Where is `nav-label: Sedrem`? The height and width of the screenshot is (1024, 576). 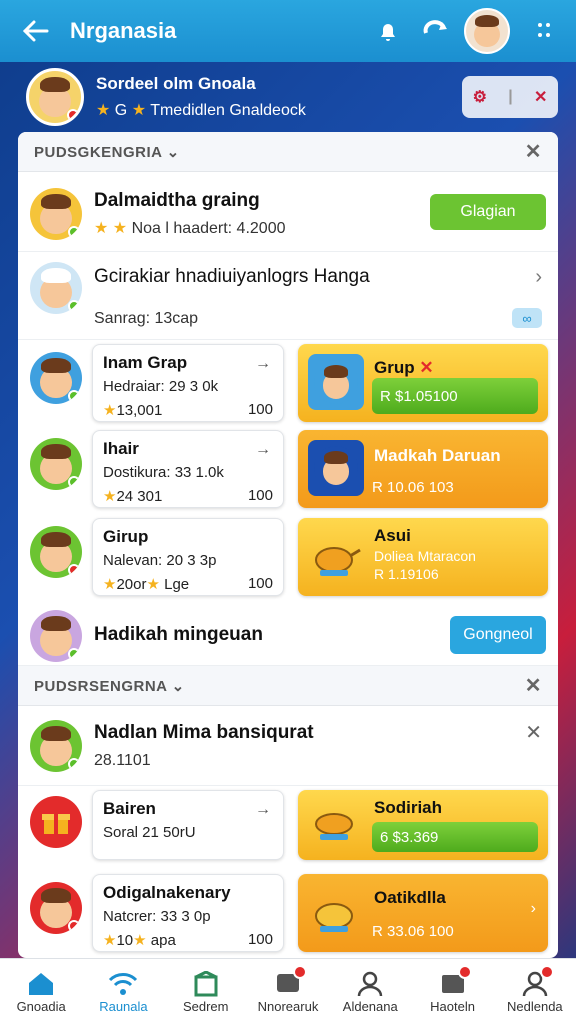 nav-label: Sedrem is located at coordinates (205, 1006).